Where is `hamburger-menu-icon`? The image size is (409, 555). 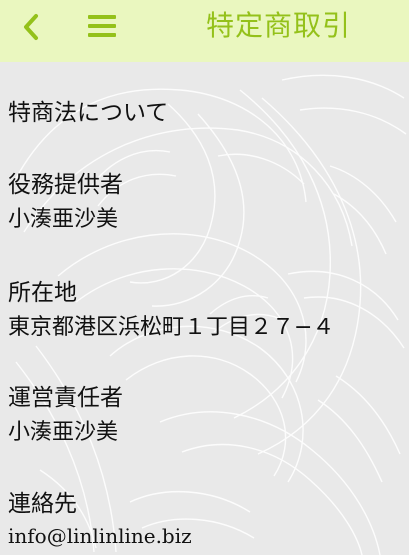 hamburger-menu-icon is located at coordinates (102, 26).